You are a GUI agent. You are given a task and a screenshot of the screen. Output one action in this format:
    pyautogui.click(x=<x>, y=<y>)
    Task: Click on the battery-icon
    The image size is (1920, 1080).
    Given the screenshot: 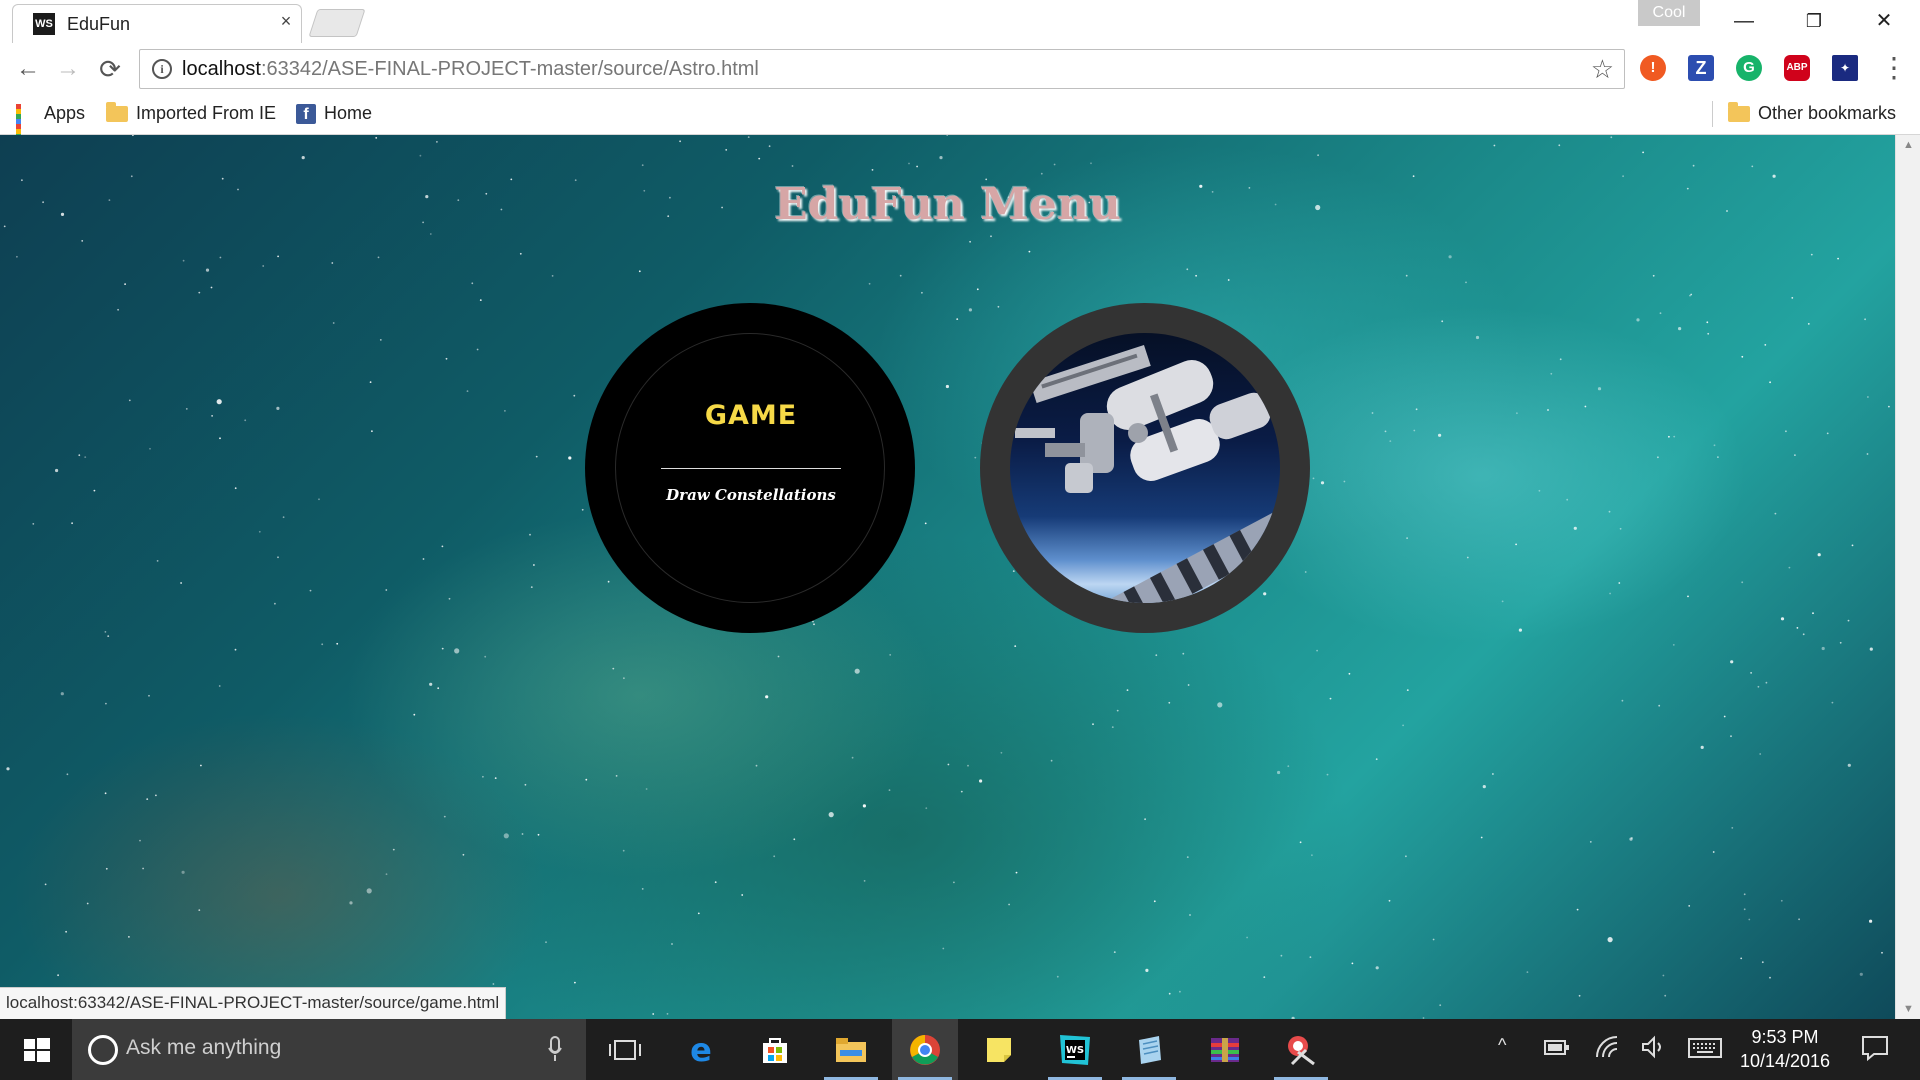 What is the action you would take?
    pyautogui.click(x=1557, y=1048)
    